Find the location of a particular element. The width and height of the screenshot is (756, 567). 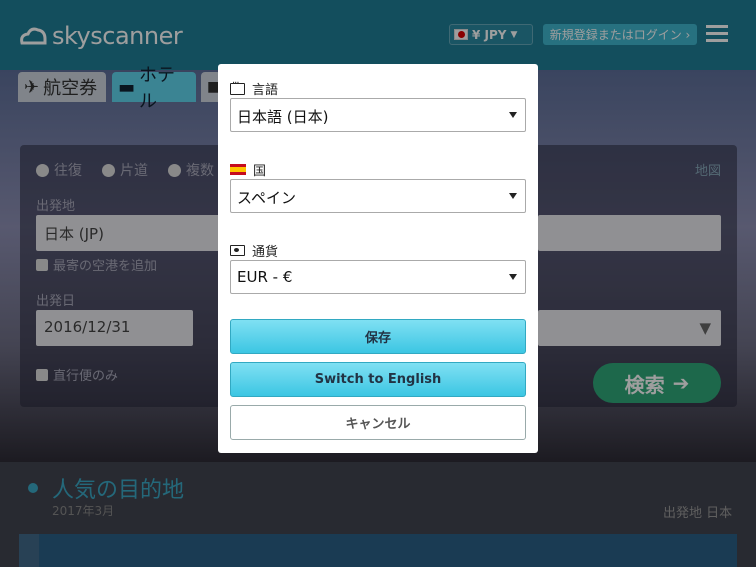

language-section-label: 言語 is located at coordinates (254, 88).